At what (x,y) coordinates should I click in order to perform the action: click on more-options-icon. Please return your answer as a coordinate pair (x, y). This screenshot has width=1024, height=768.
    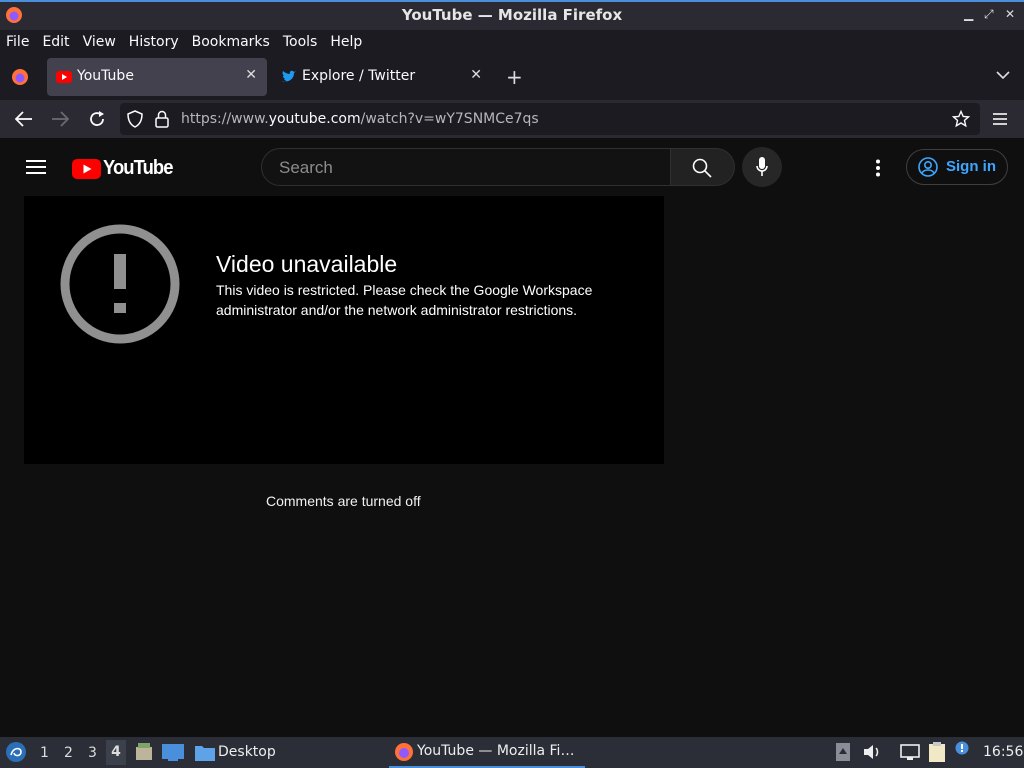
    Looking at the image, I should click on (878, 170).